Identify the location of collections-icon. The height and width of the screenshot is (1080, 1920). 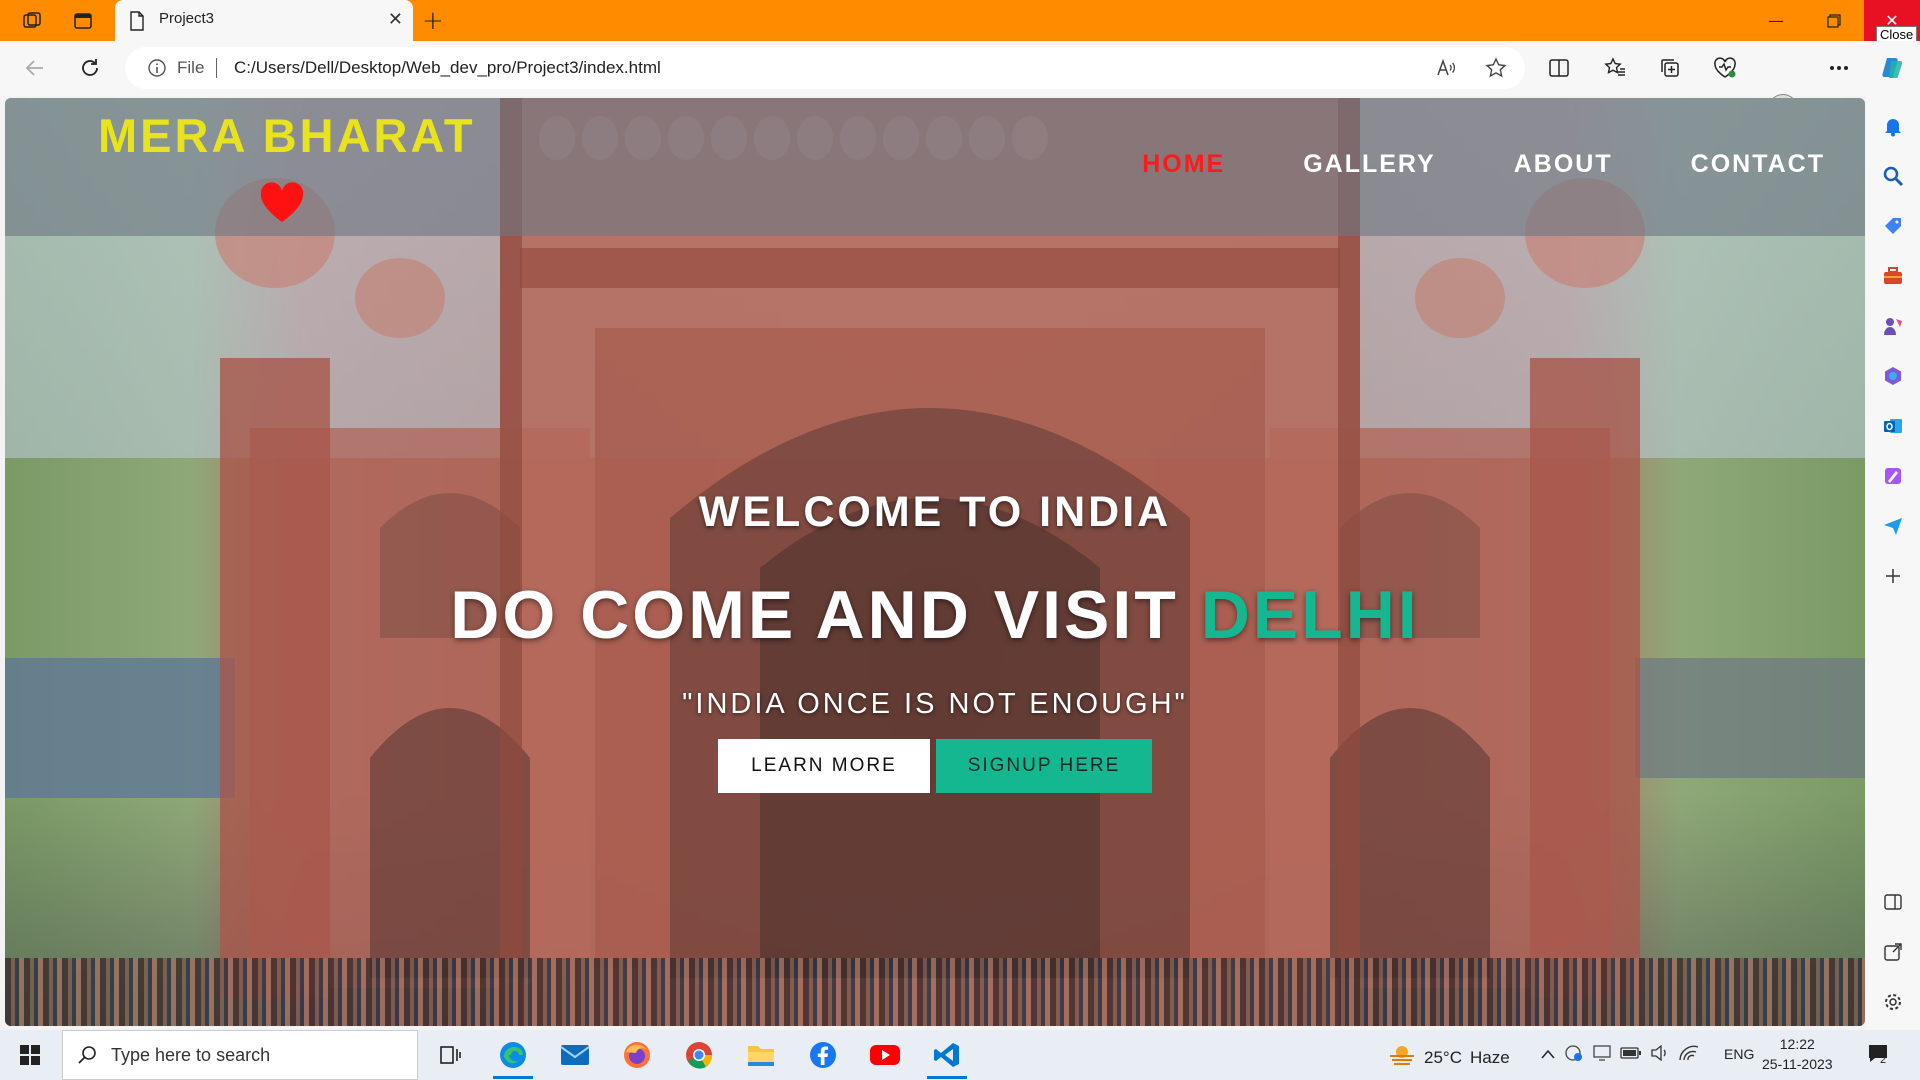
(1670, 68).